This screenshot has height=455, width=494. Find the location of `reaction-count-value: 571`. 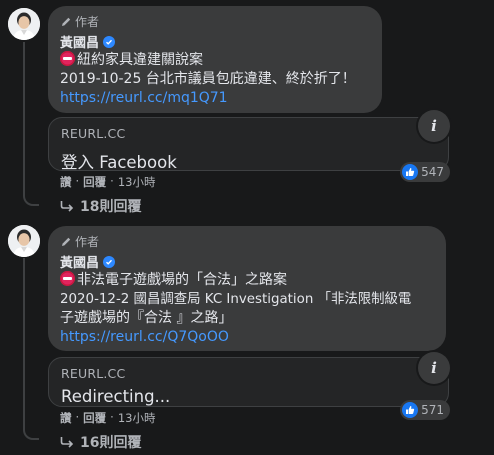

reaction-count-value: 571 is located at coordinates (432, 410).